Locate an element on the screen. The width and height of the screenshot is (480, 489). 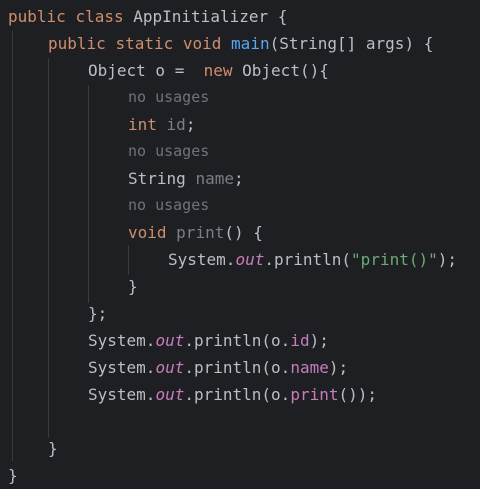
method-ref: print is located at coordinates (314, 394).